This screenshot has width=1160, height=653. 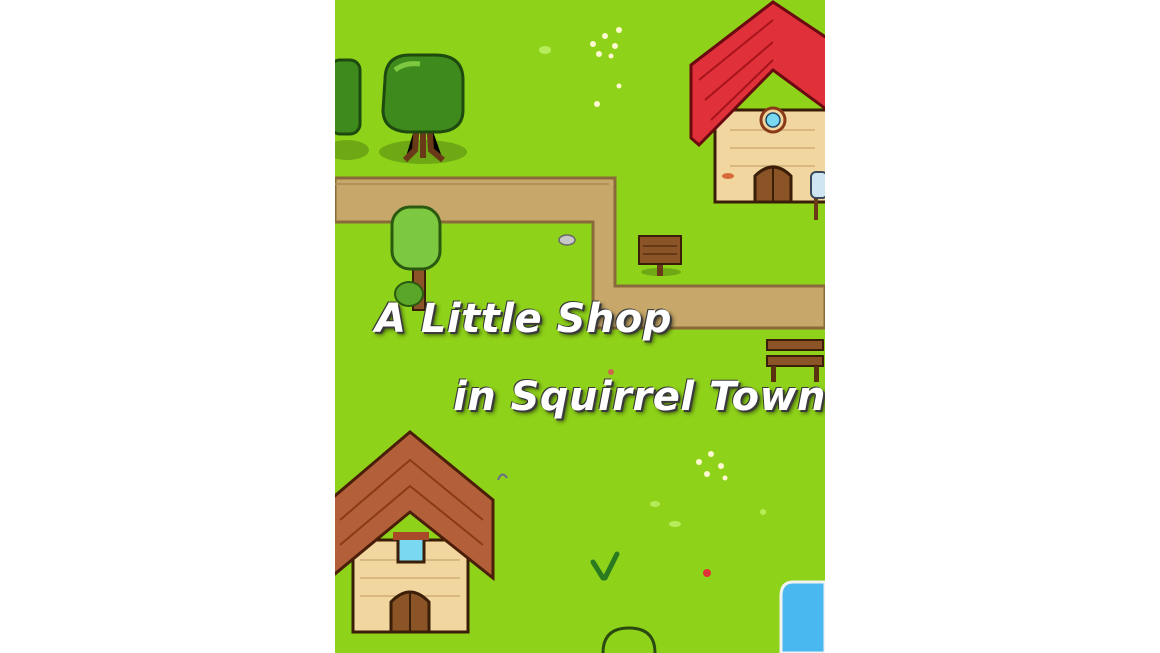 I want to click on signpost-icon, so click(x=660, y=255).